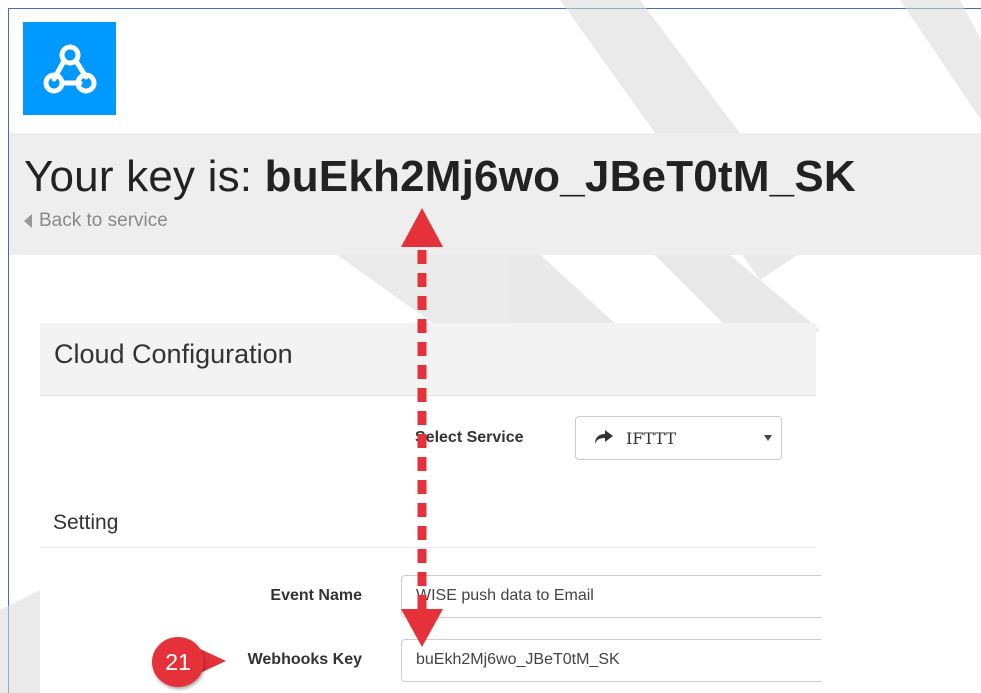  Describe the element at coordinates (768, 438) in the screenshot. I see `chevron-down-icon` at that location.